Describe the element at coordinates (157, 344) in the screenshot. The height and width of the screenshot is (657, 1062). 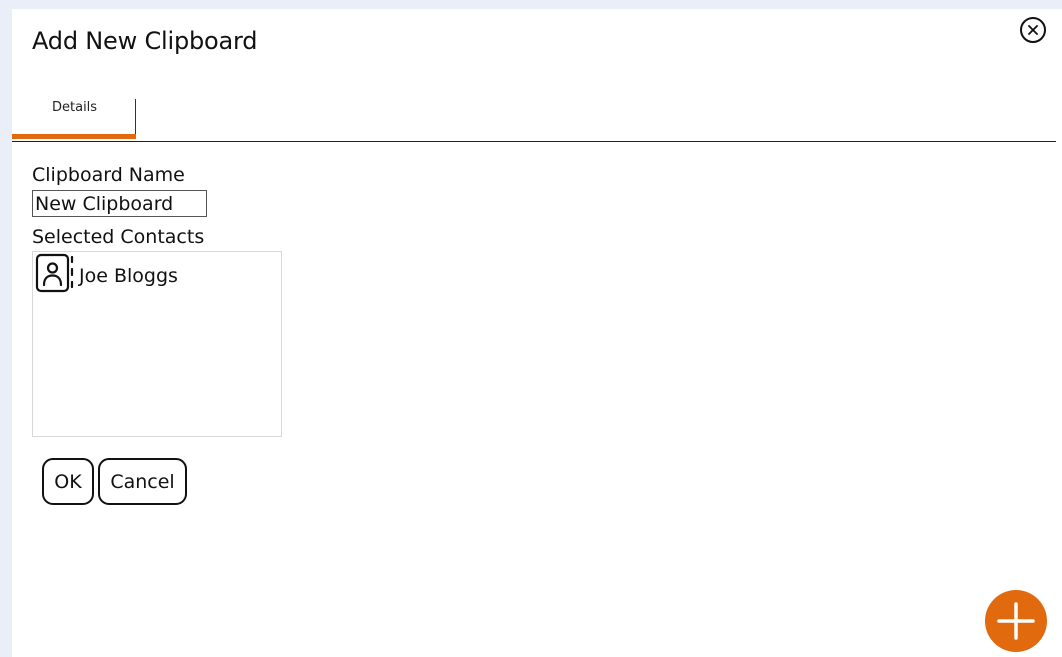
I see `selected-contacts-list: Joe Bloggs` at that location.